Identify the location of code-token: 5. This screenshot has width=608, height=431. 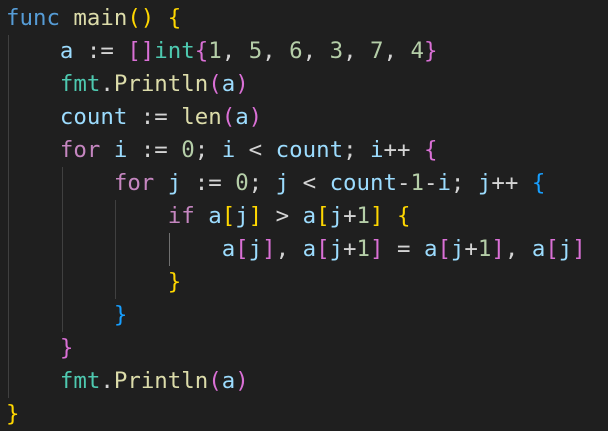
(255, 51).